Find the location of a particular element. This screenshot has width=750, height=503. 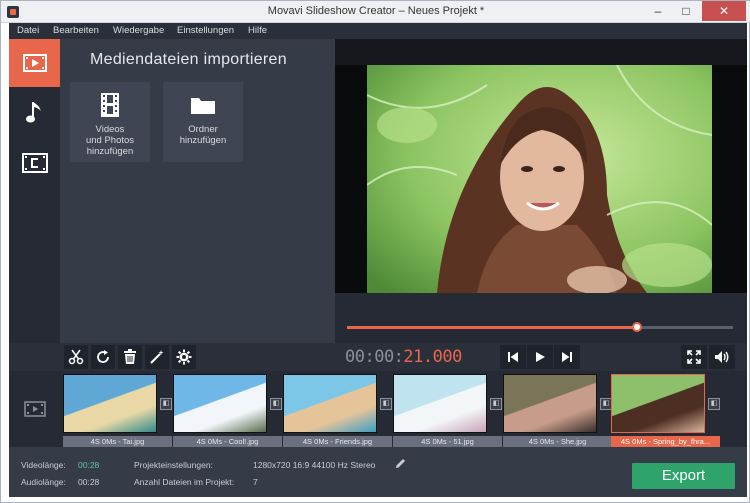

titles-icon is located at coordinates (34, 163).